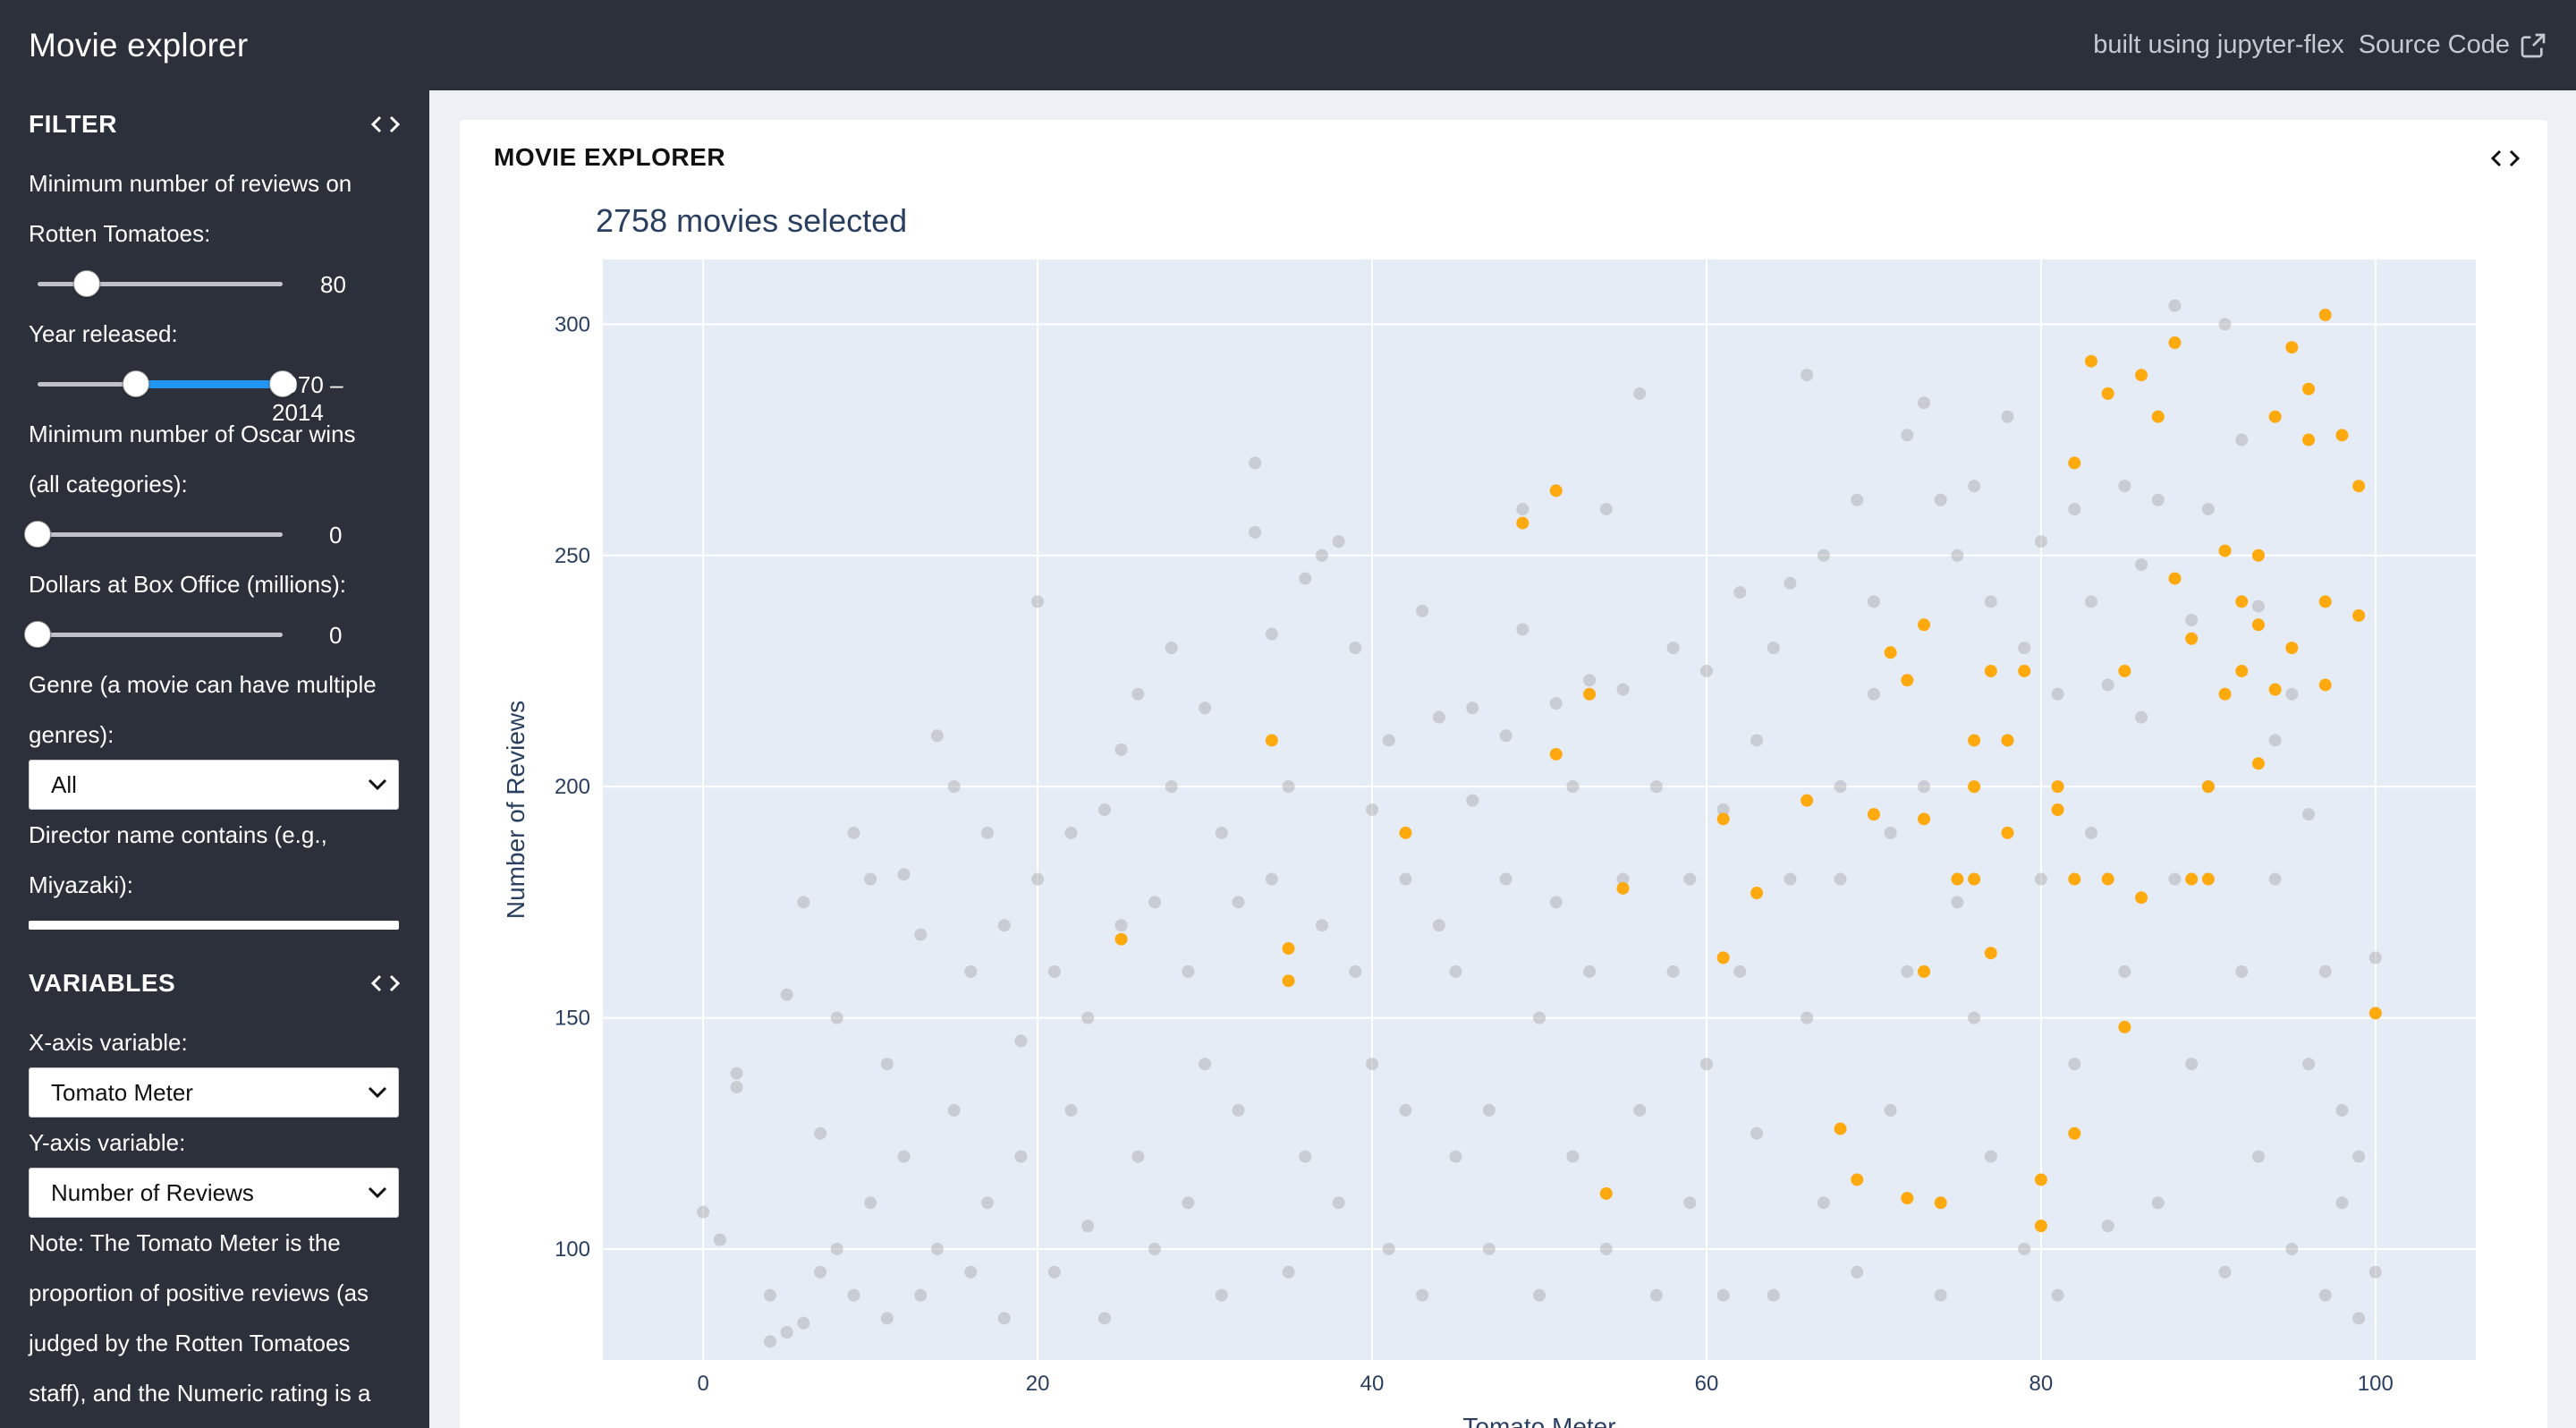 The image size is (2576, 1428). I want to click on source-code-link: Source Code, so click(2453, 45).